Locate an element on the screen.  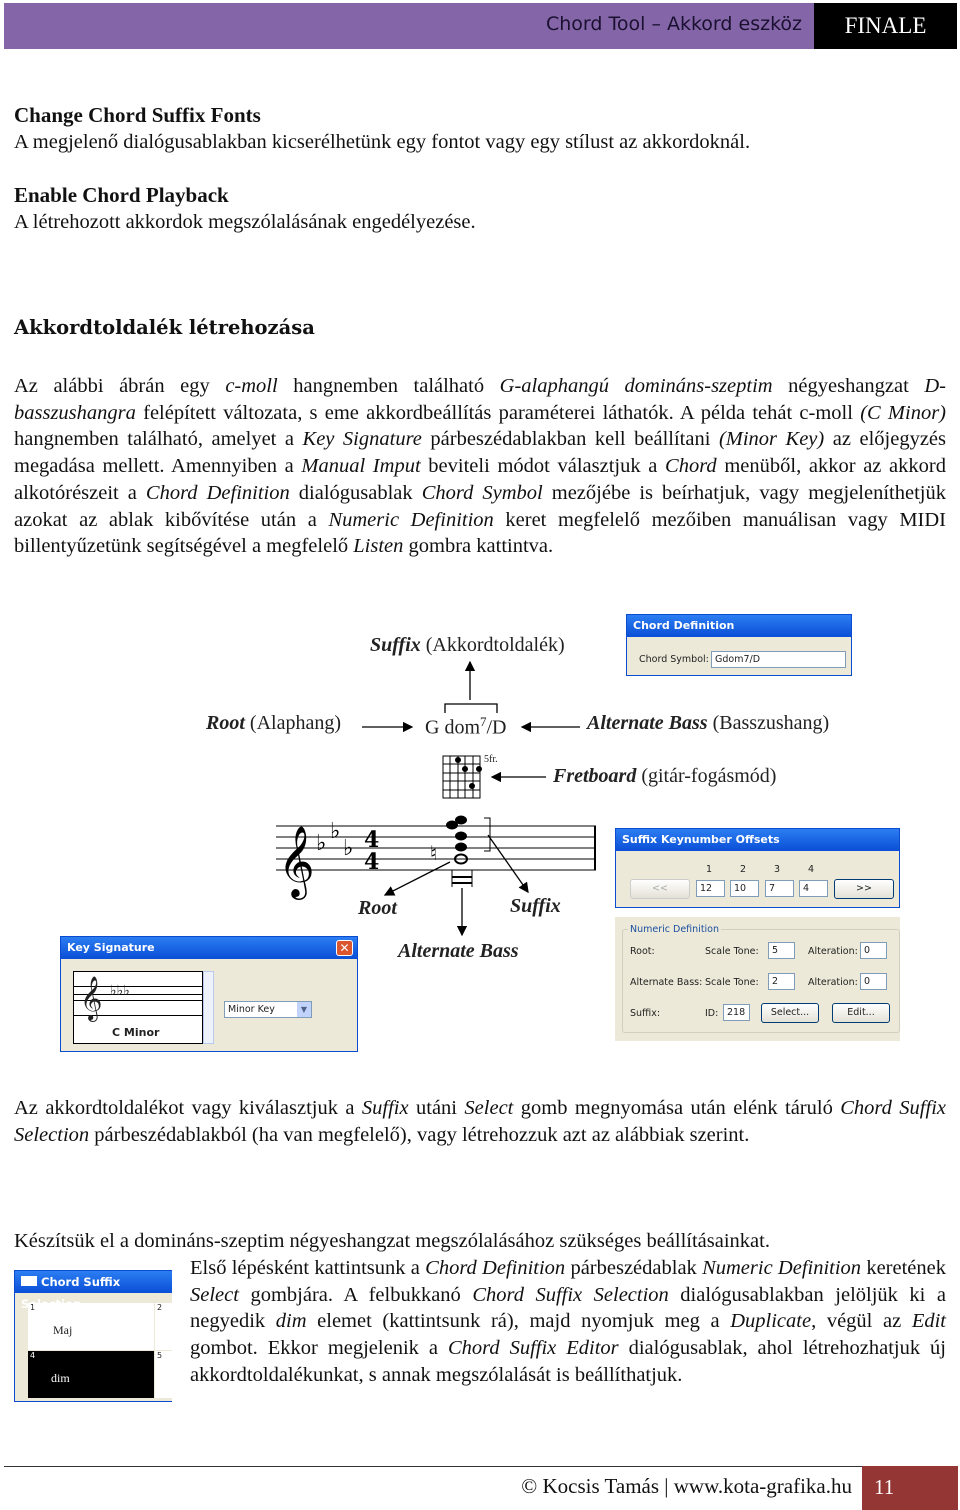
chevron-down-icon: ▼ is located at coordinates (304, 1009).